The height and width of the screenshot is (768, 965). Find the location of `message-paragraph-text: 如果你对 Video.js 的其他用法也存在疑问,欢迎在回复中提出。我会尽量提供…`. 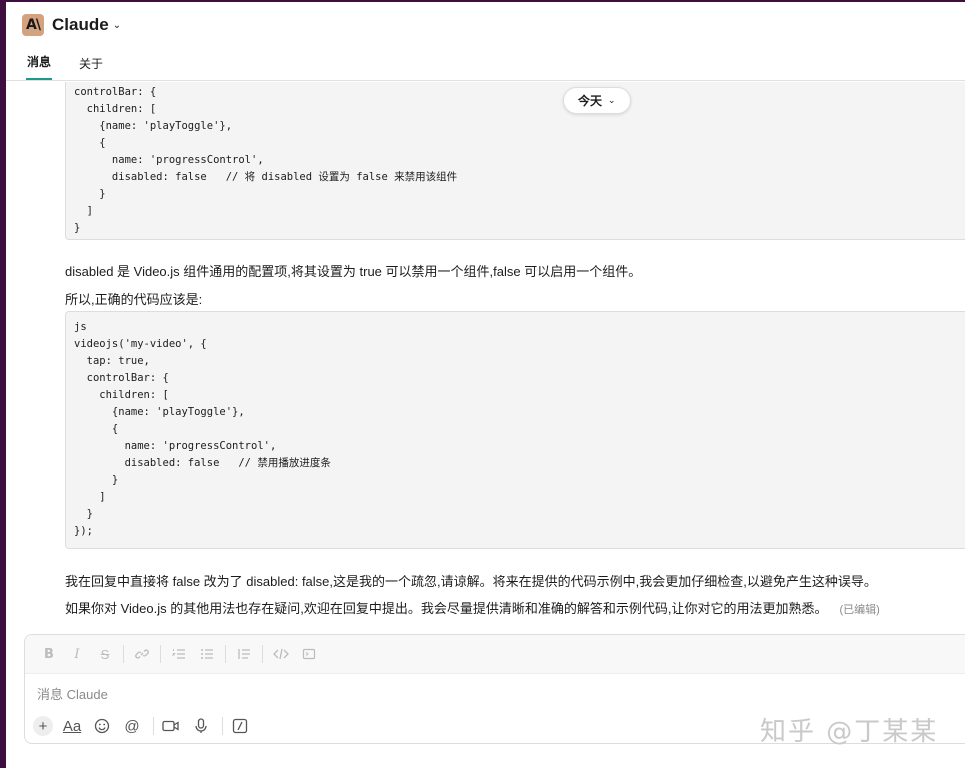

message-paragraph-text: 如果你对 Video.js 的其他用法也存在疑问,欢迎在回复中提出。我会尽量提供… is located at coordinates (446, 608).